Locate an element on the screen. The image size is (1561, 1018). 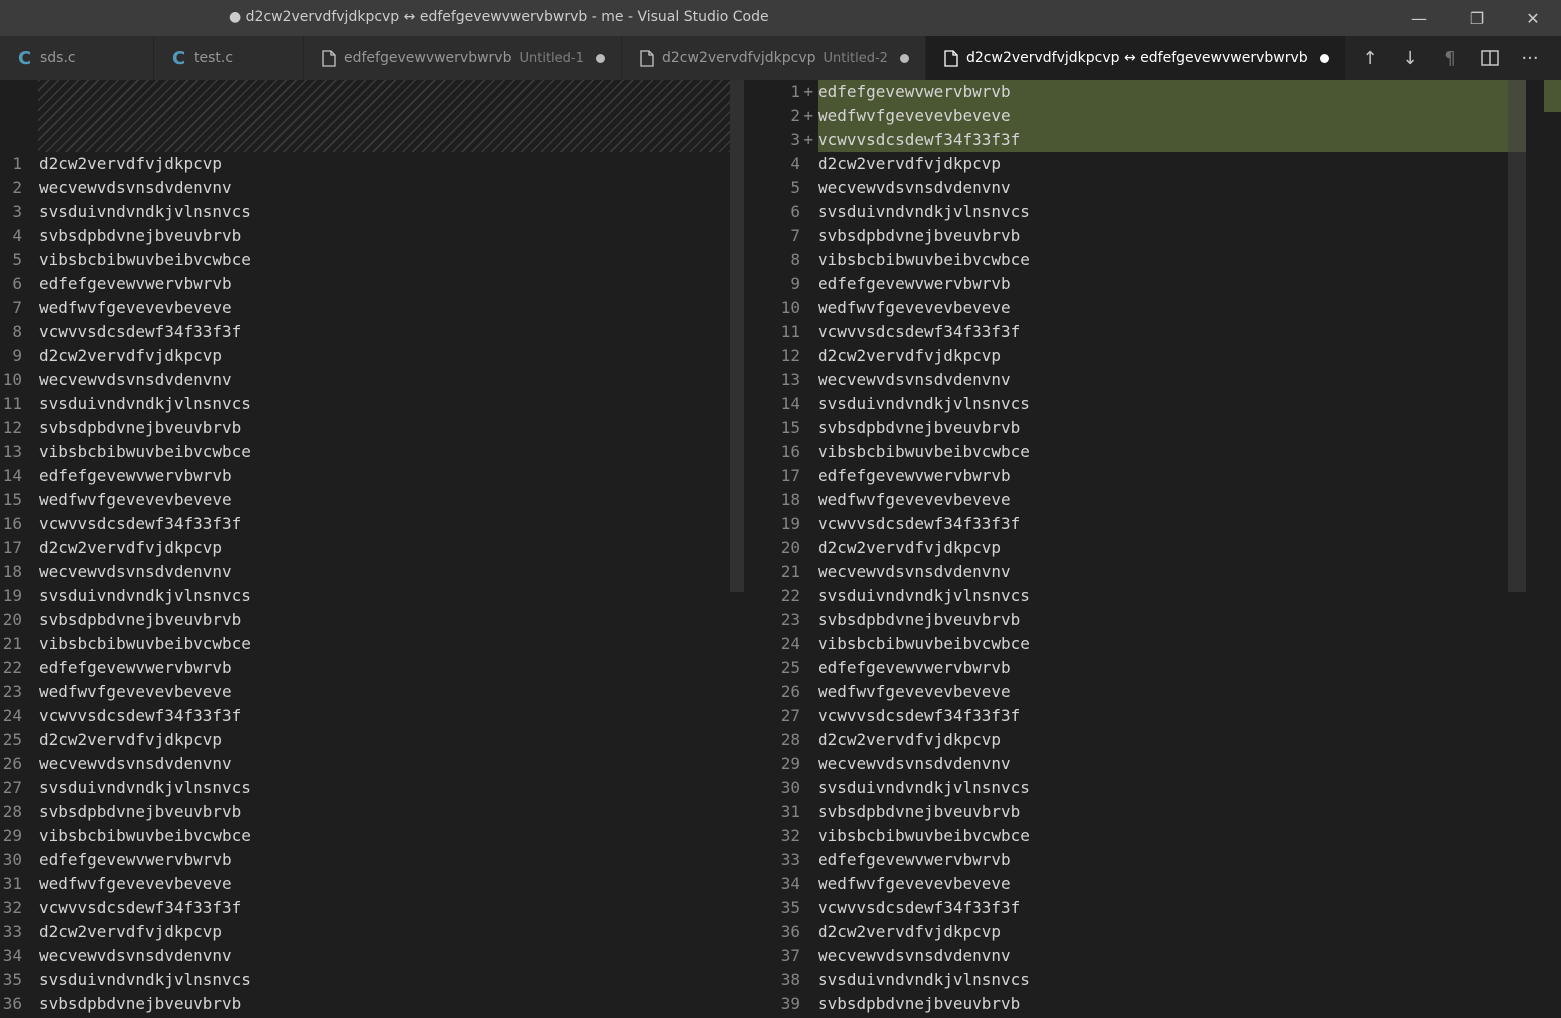
line-number: 22 is located at coordinates (12, 667).